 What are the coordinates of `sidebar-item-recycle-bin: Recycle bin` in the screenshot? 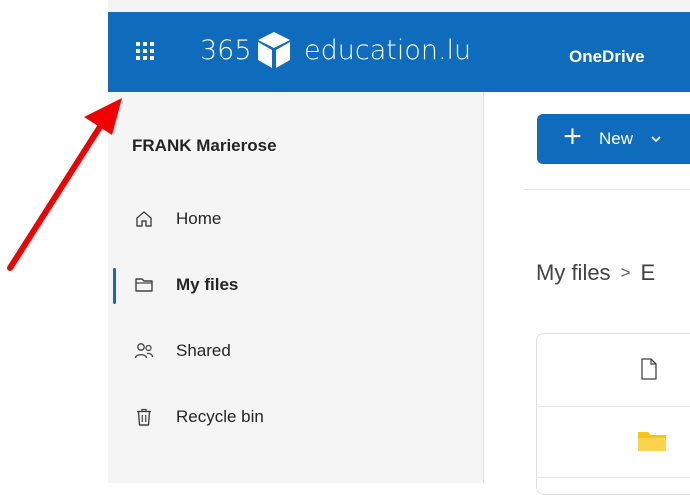 It's located at (295, 418).